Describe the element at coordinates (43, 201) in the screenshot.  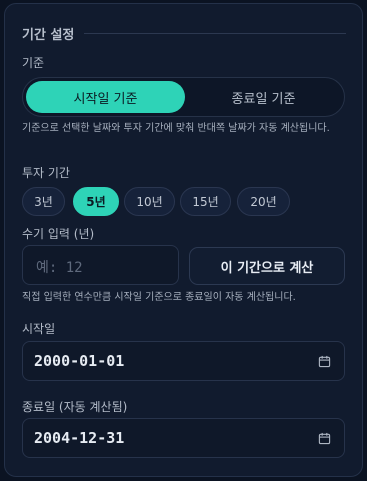
I see `period-chip-3y: 3년` at that location.